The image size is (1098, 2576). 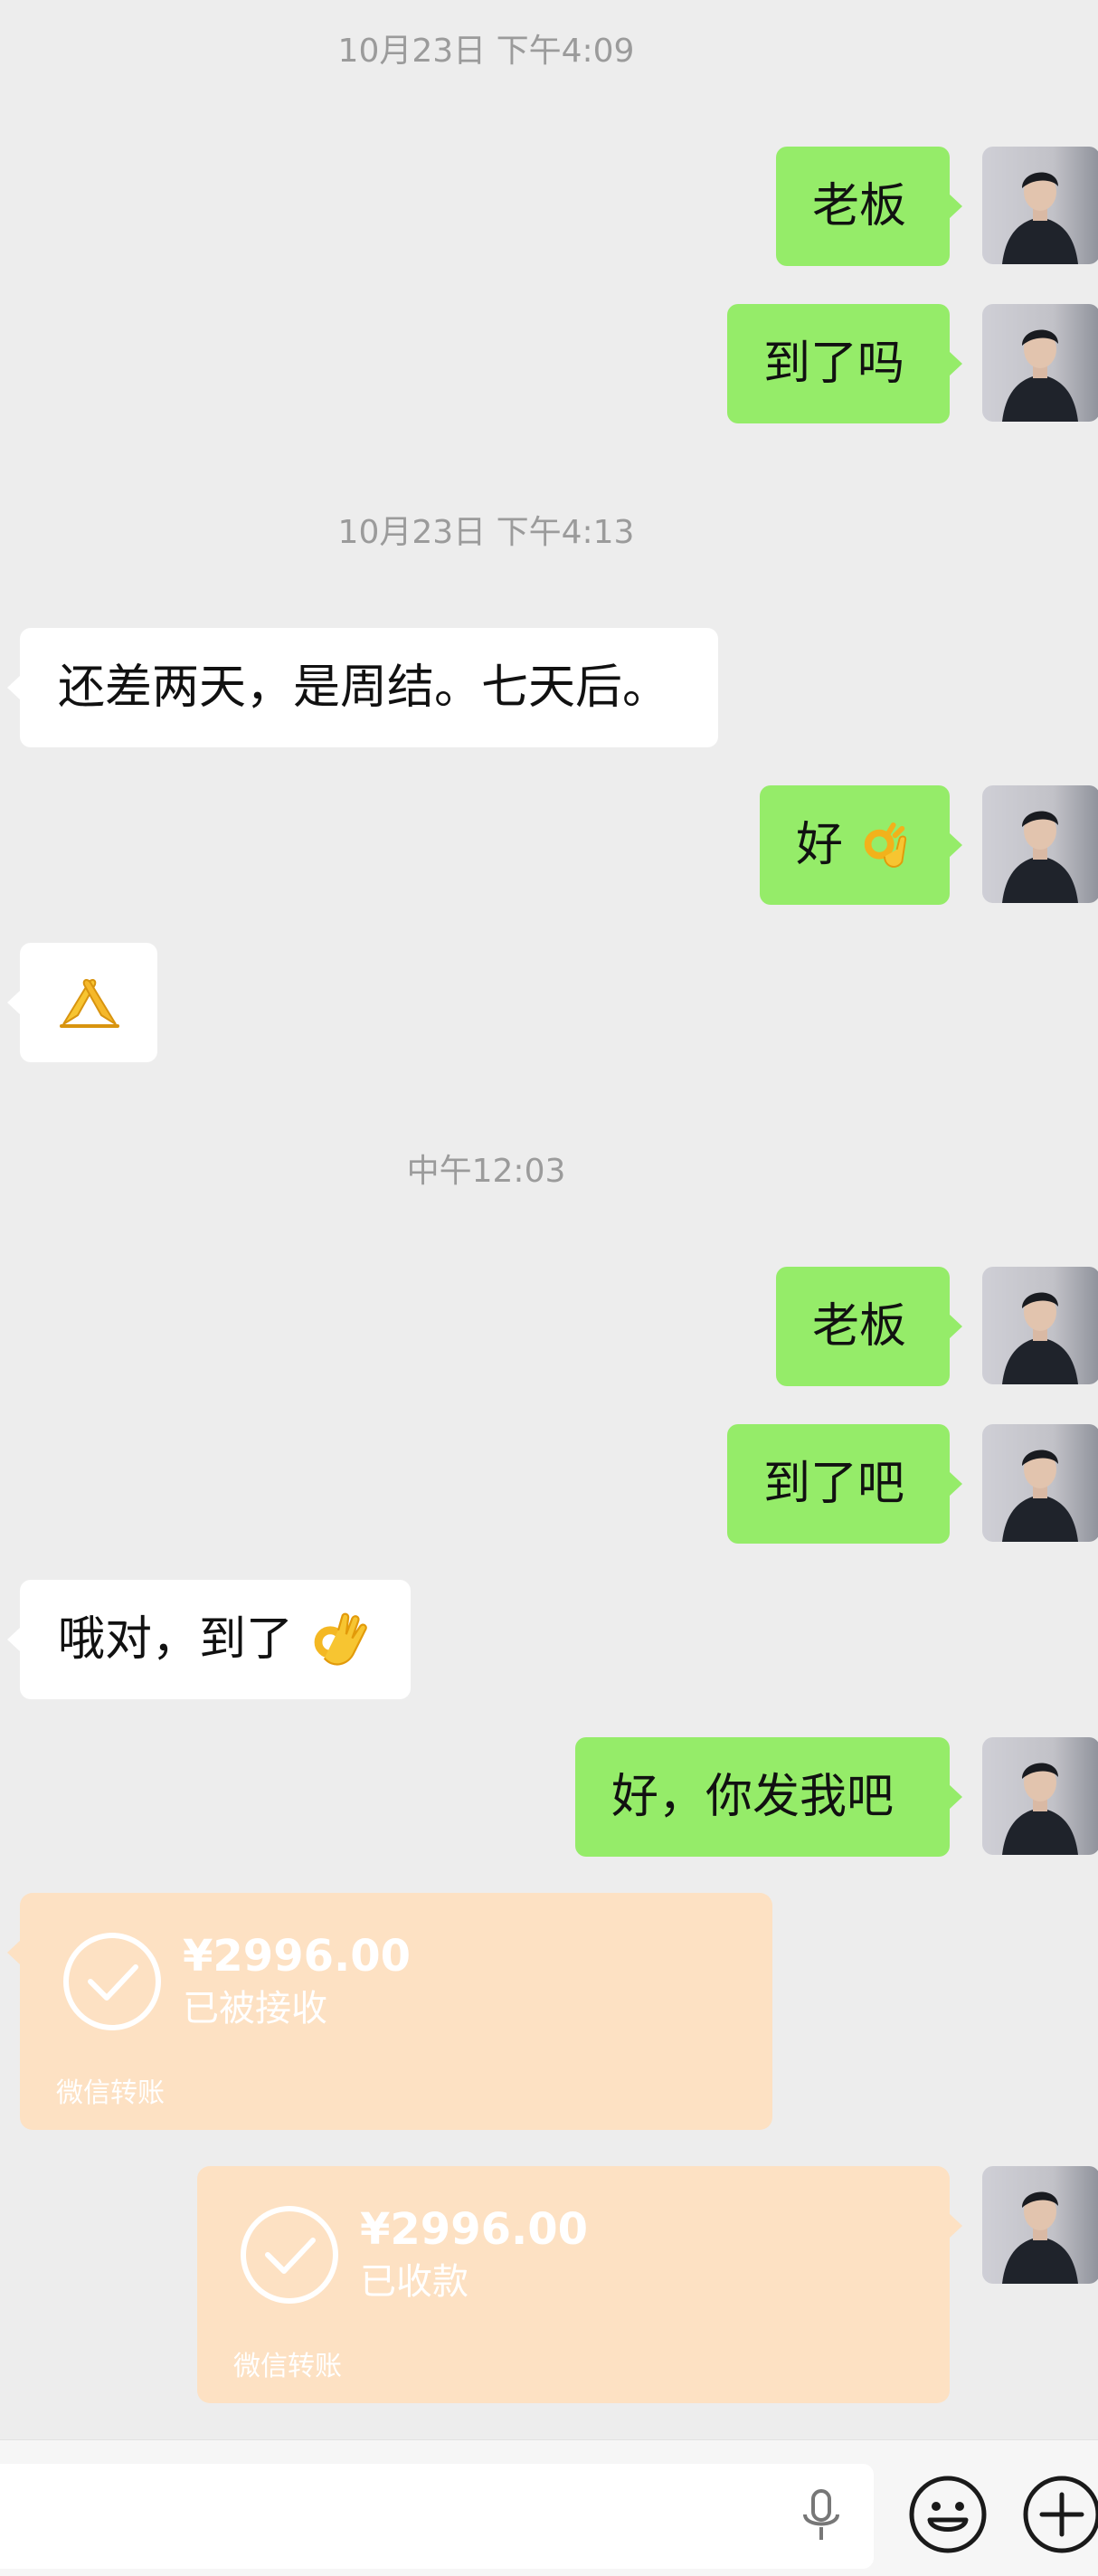 I want to click on timestamp: 10月23日 下午4:13, so click(x=486, y=532).